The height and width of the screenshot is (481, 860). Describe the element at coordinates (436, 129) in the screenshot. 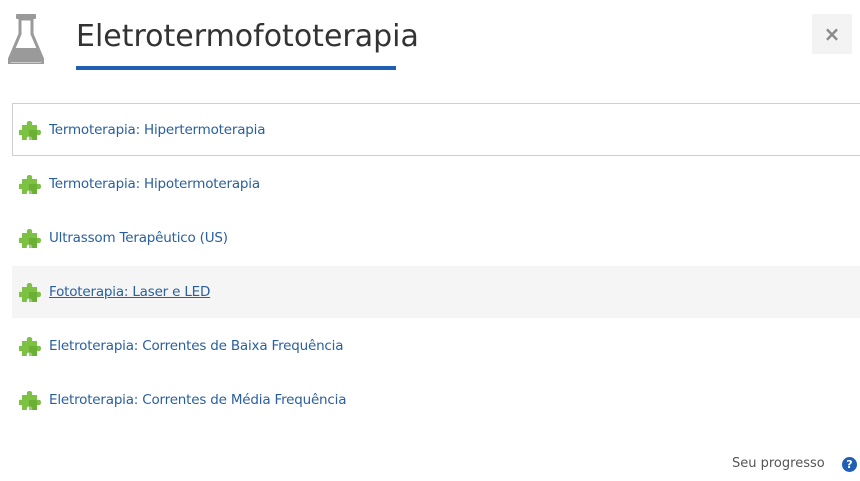

I see `list-item: Termoterapia: Hipertermoterapia` at that location.